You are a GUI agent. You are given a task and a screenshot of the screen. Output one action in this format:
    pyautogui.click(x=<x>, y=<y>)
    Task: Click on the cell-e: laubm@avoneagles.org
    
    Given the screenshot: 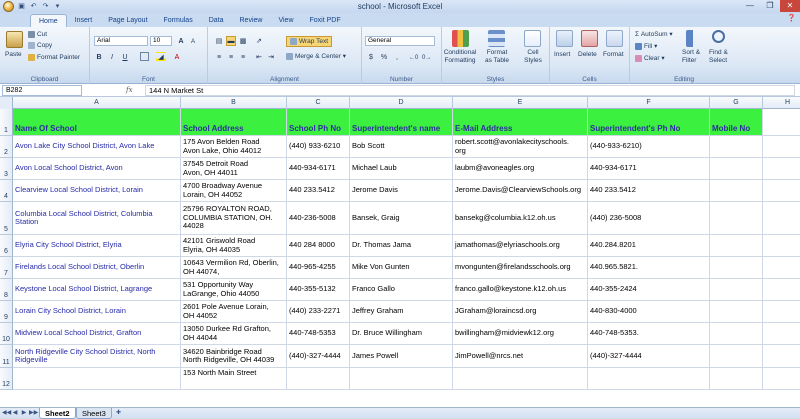 What is the action you would take?
    pyautogui.click(x=520, y=169)
    